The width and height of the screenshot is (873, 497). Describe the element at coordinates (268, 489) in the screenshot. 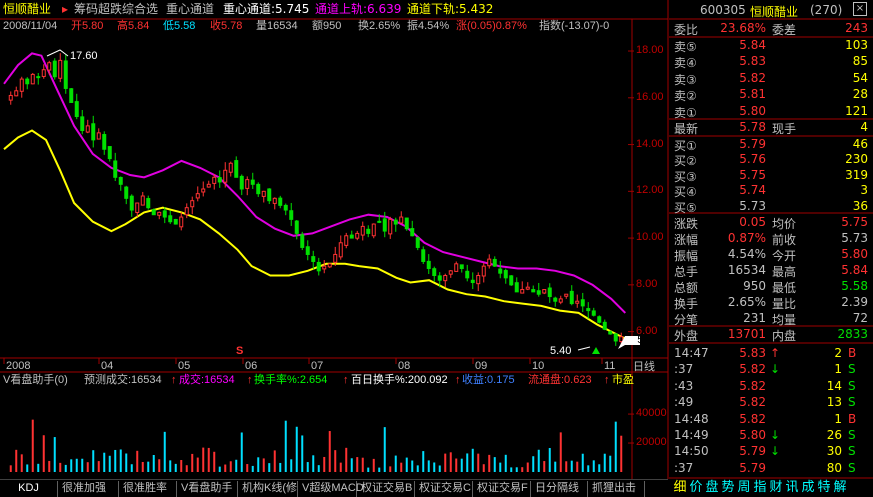

I see `indicator-tab: 机构K线(修` at that location.